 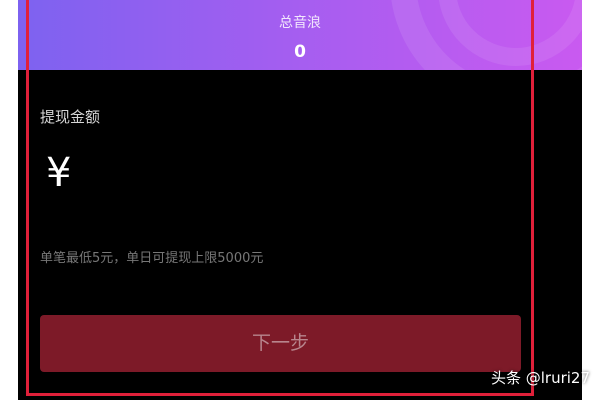 I want to click on withdraw-amount-input, so click(x=316, y=176).